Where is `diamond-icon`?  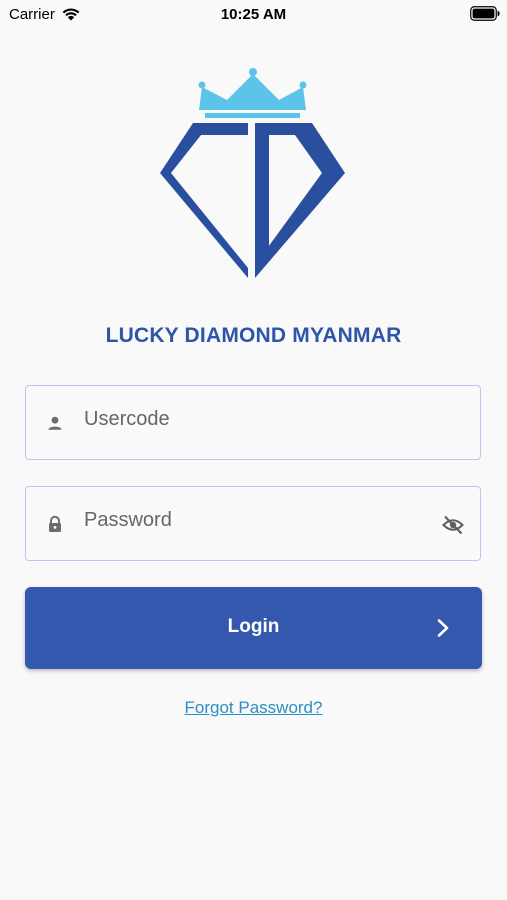
diamond-icon is located at coordinates (252, 200).